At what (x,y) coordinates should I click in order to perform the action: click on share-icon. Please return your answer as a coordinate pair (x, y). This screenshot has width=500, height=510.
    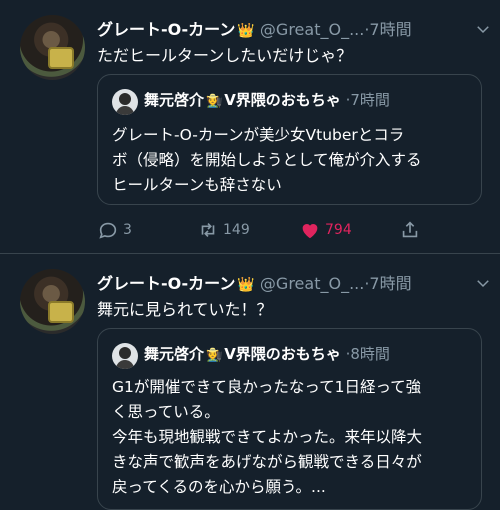
    Looking at the image, I should click on (410, 229).